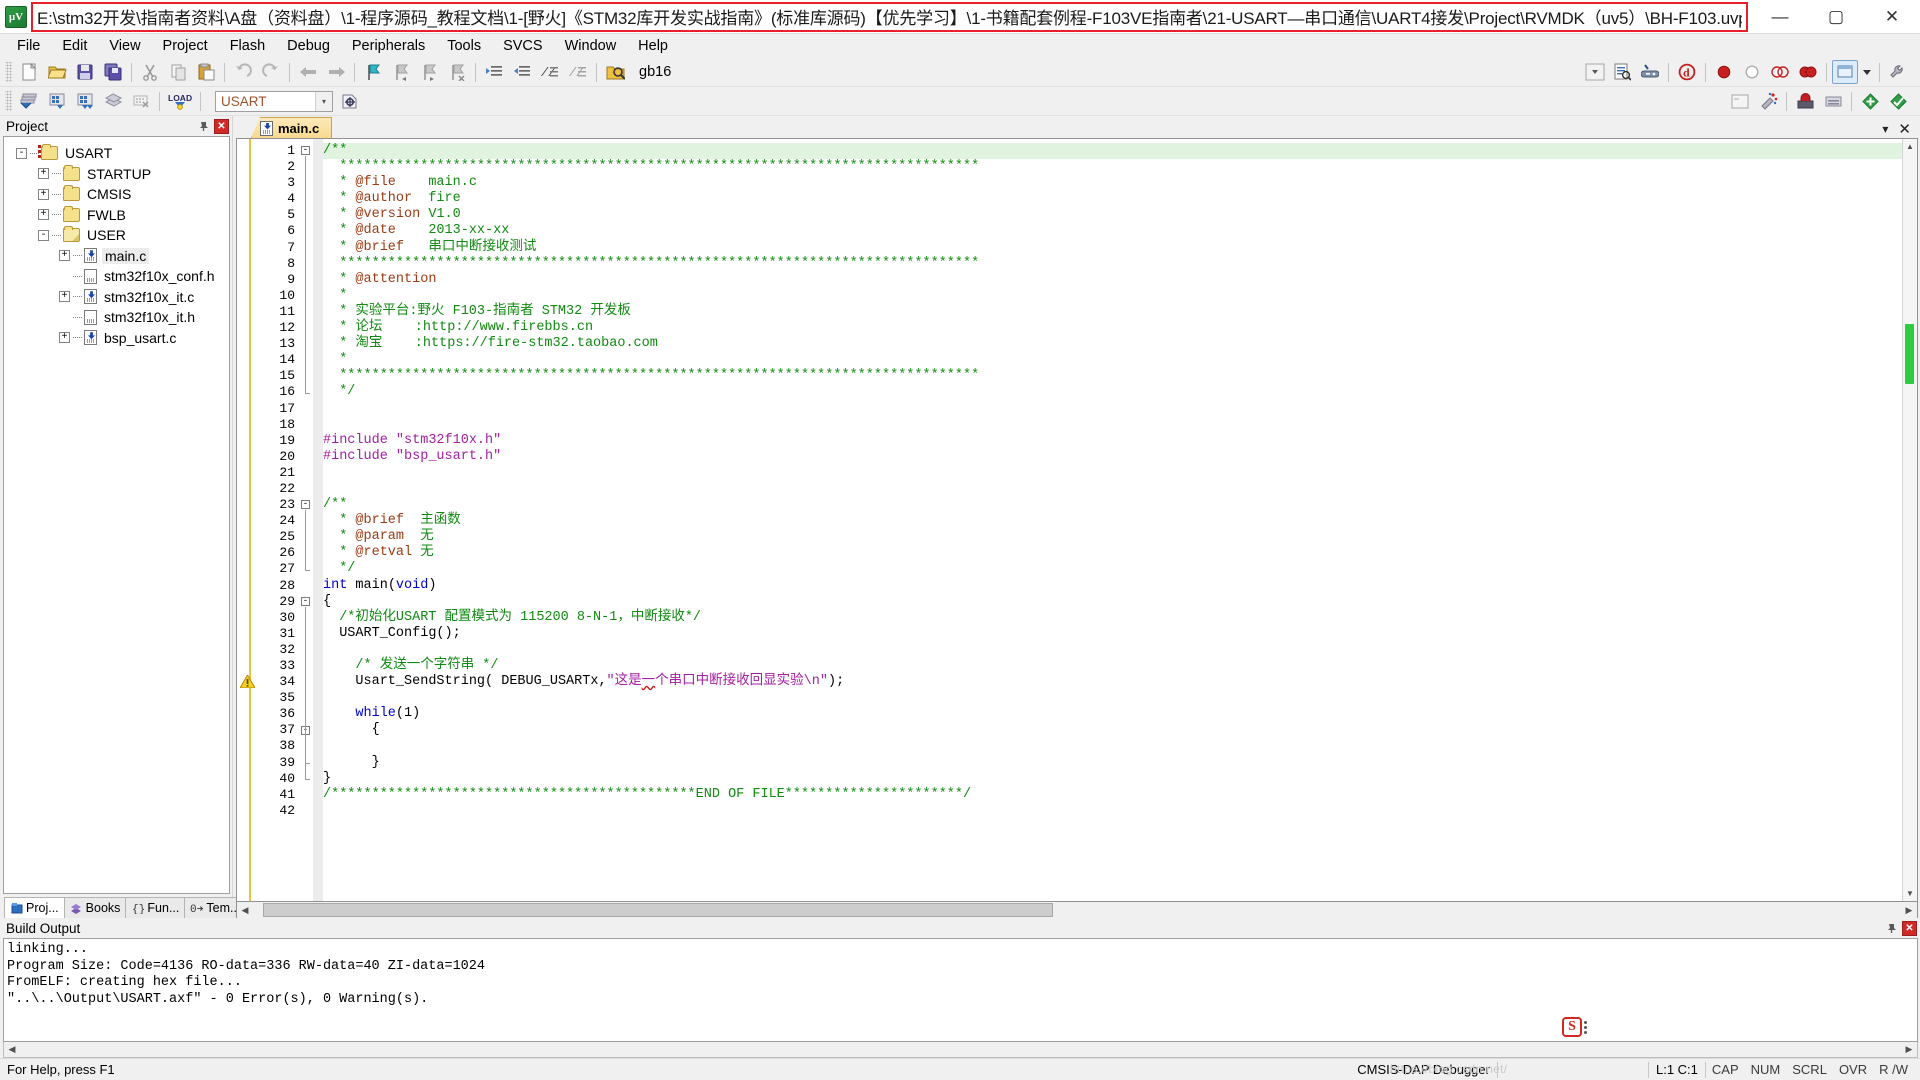 Image resolution: width=1920 pixels, height=1080 pixels. Describe the element at coordinates (1904, 129) in the screenshot. I see `editor-tab-close-icon: ✕` at that location.